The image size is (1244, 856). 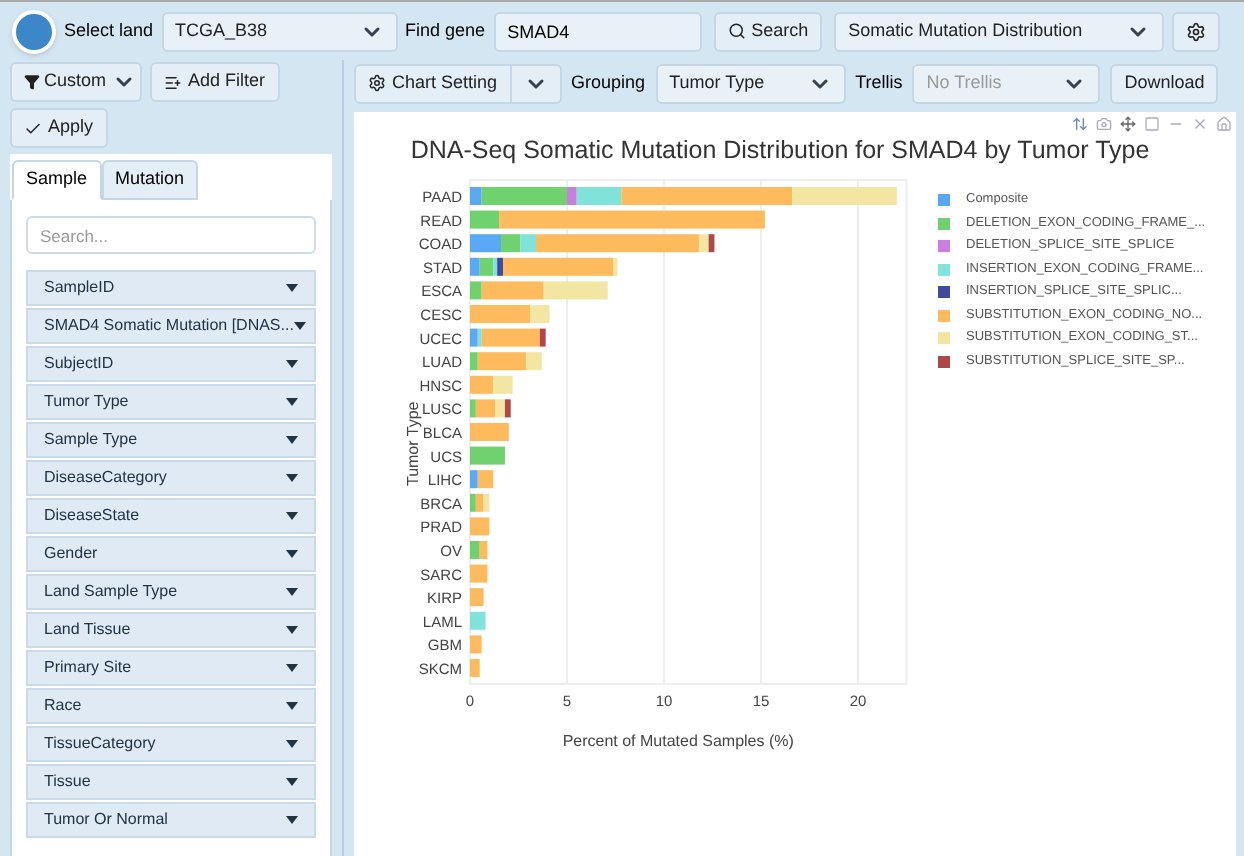 I want to click on land-select: TCGA_B38, so click(x=279, y=31).